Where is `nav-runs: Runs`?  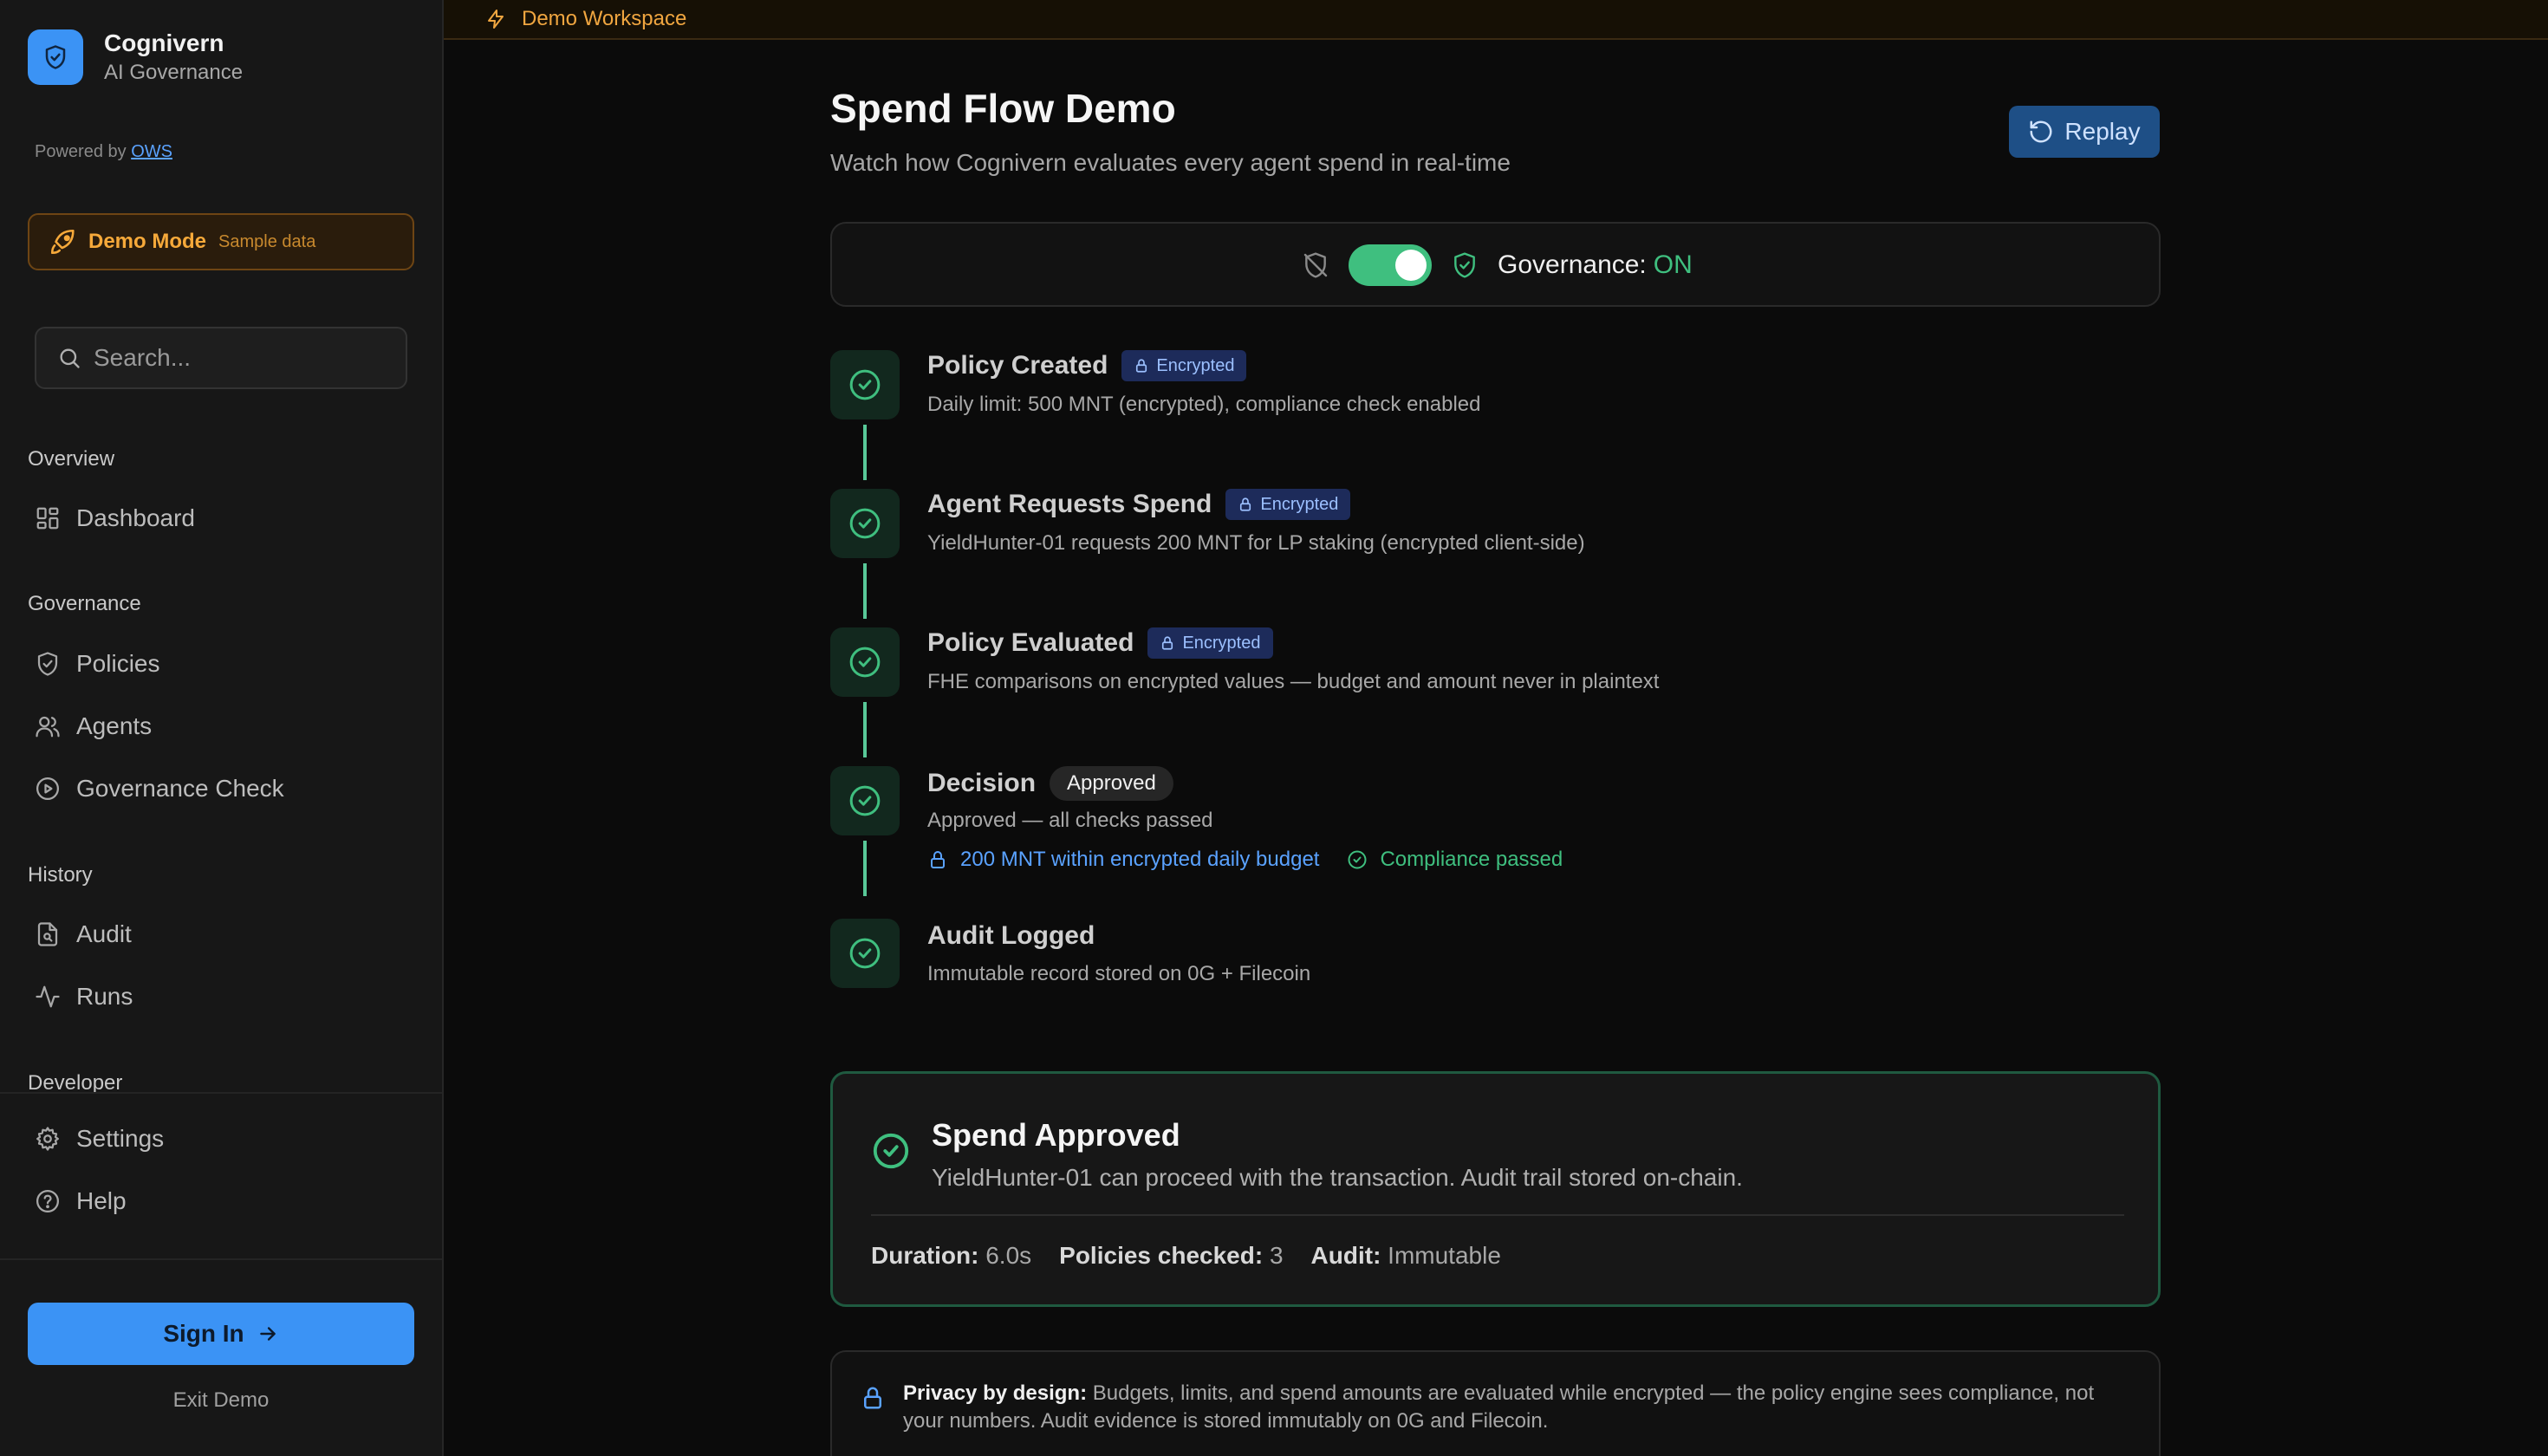 nav-runs: Runs is located at coordinates (223, 996).